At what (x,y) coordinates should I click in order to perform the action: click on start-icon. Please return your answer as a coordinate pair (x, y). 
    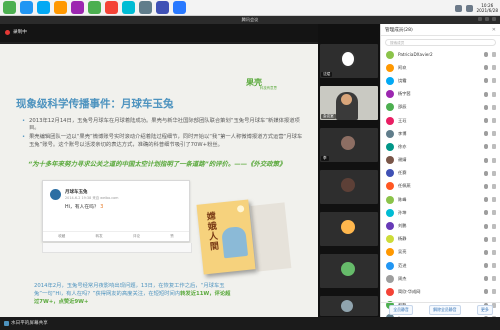
    Looking at the image, I should click on (9, 7).